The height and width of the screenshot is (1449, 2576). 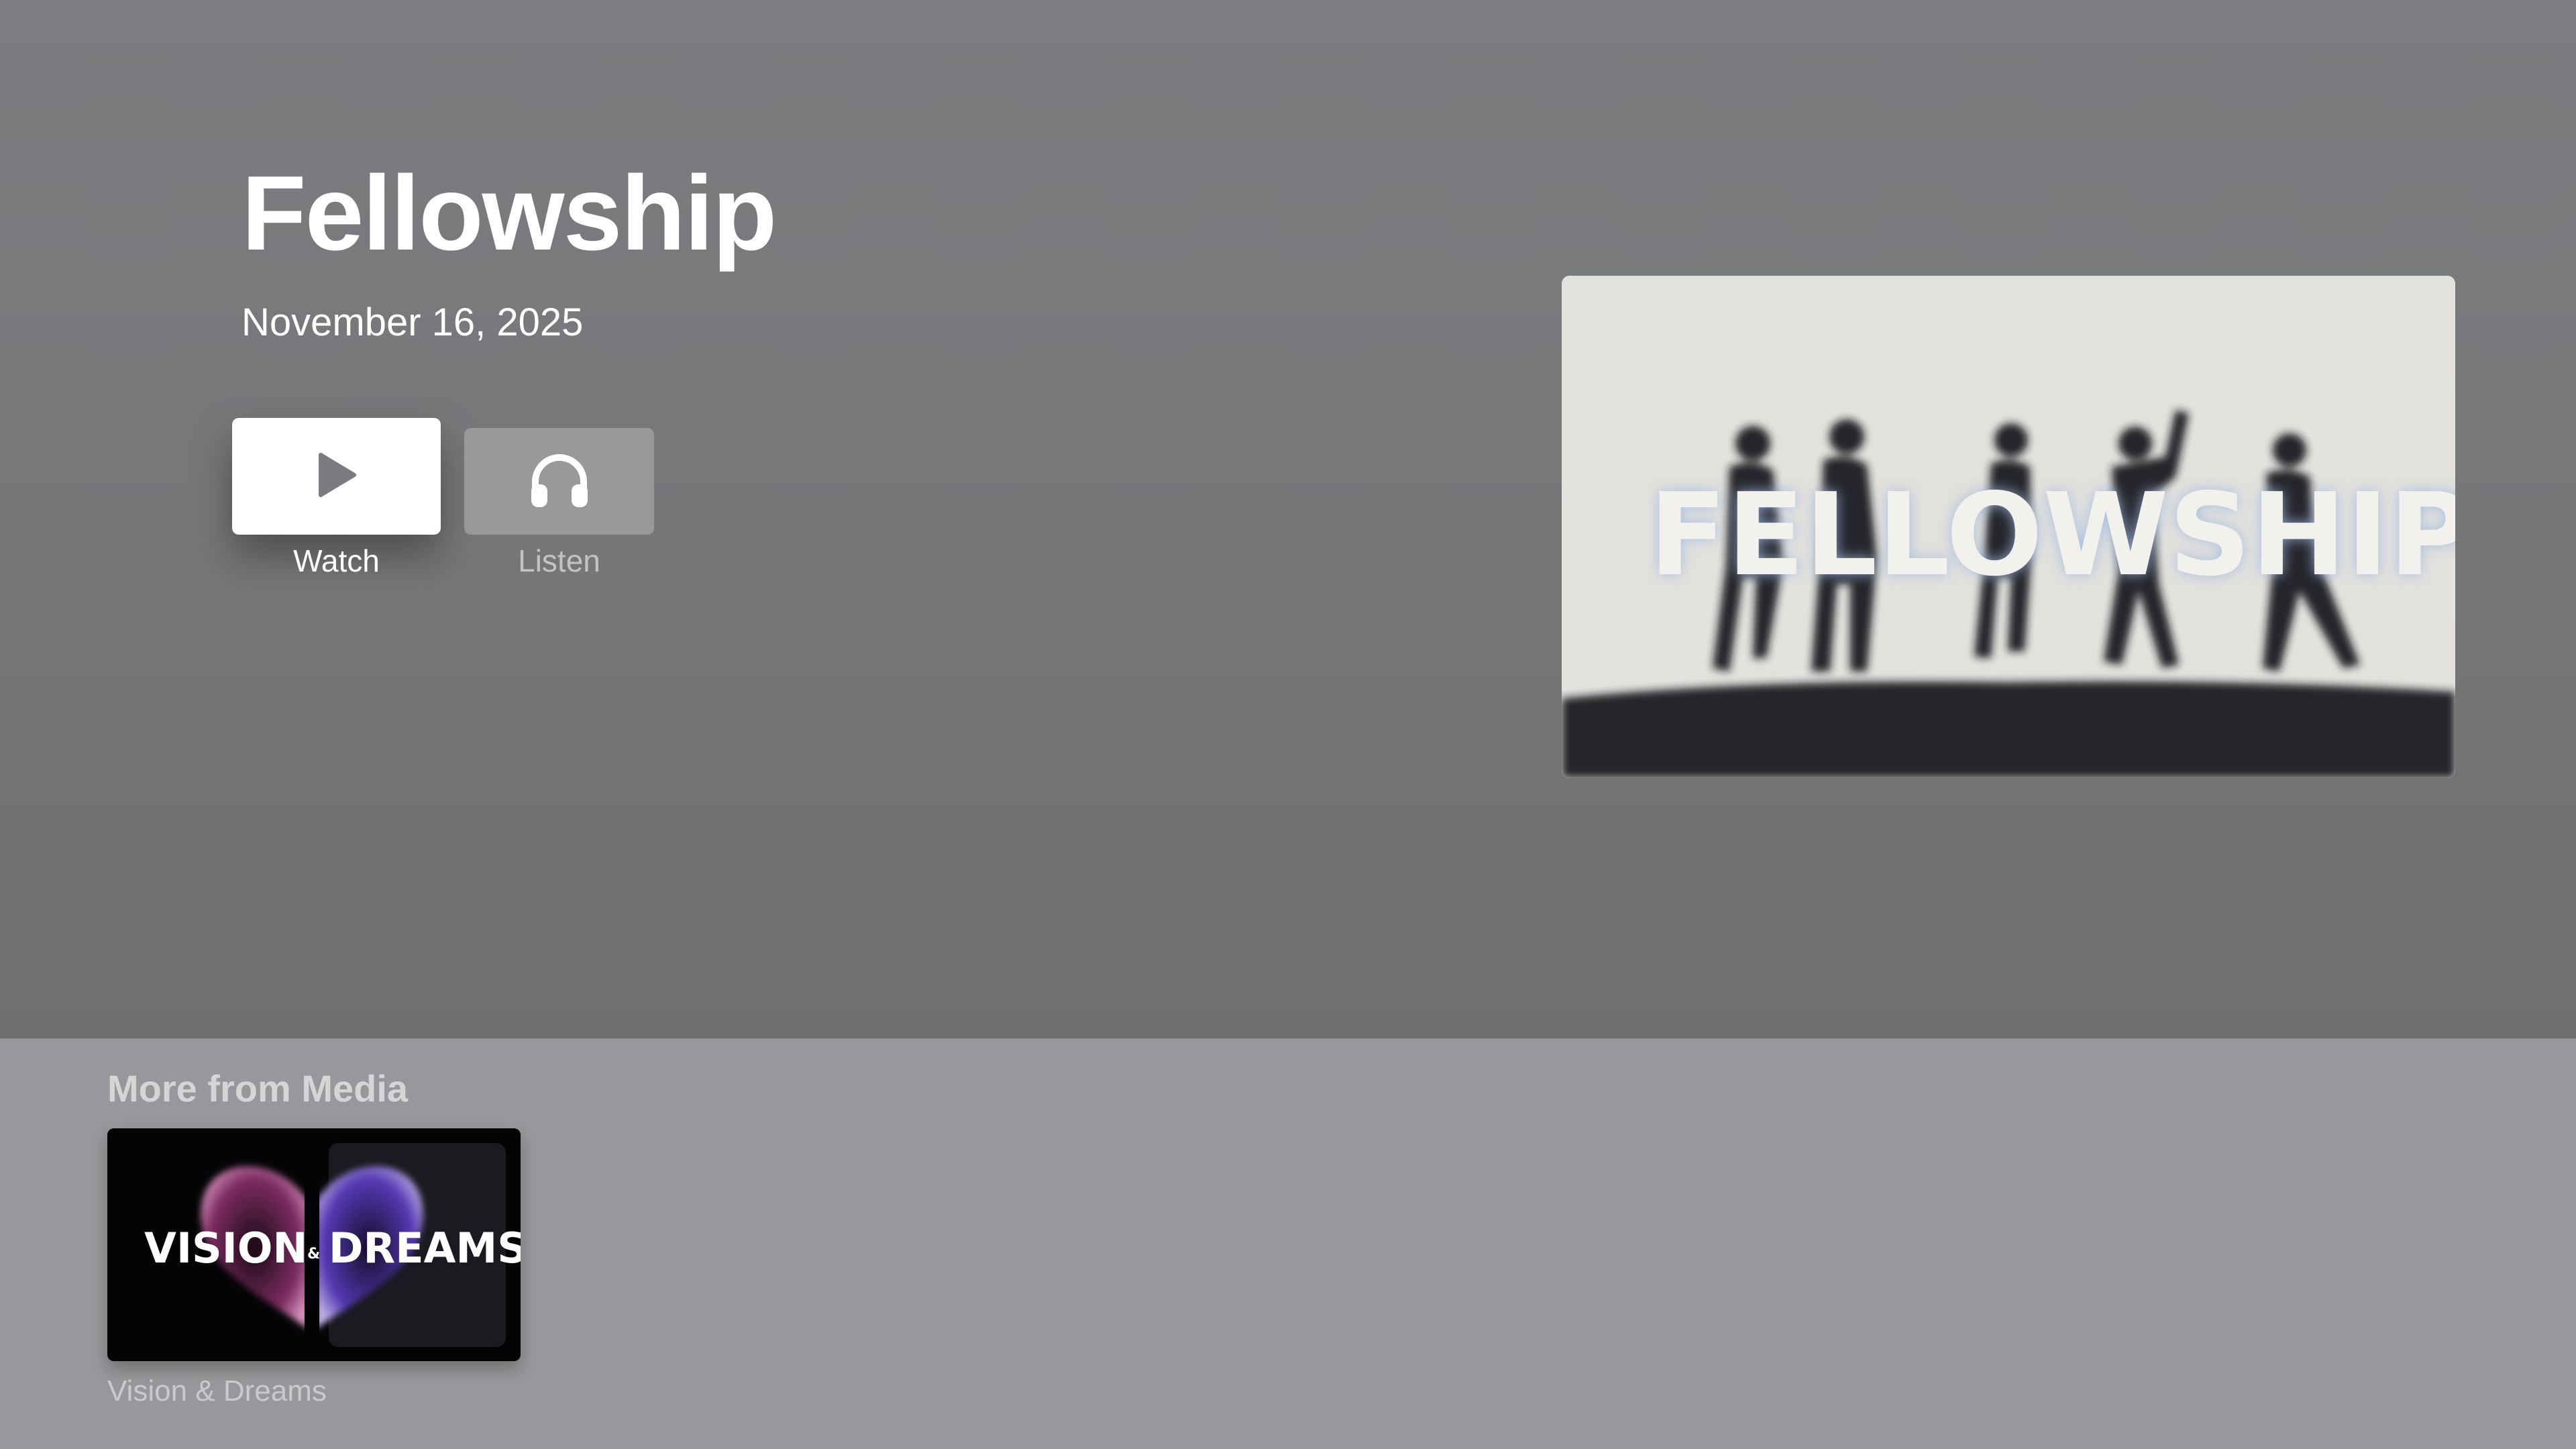 What do you see at coordinates (412, 322) in the screenshot?
I see `release-date: November 16, 2025` at bounding box center [412, 322].